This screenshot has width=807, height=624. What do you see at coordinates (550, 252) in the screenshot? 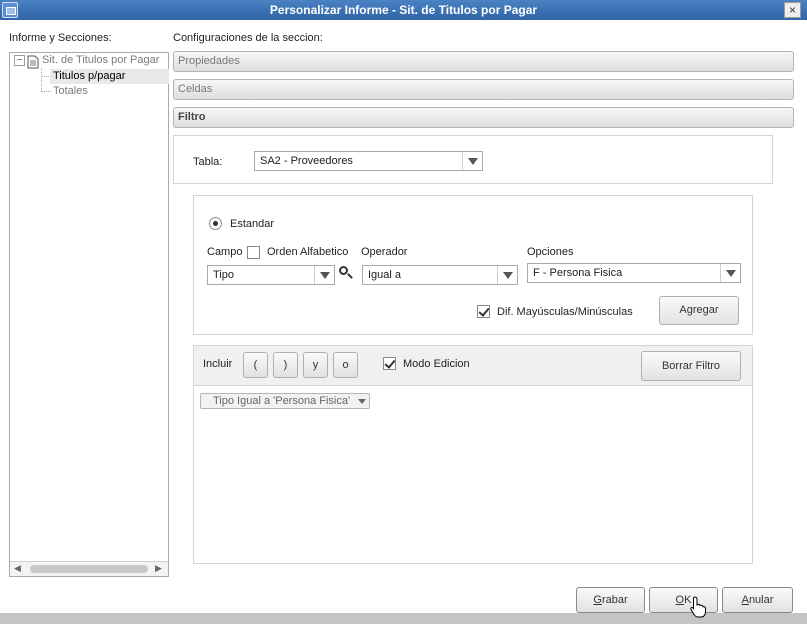
I see `opciones-label: Opciones` at bounding box center [550, 252].